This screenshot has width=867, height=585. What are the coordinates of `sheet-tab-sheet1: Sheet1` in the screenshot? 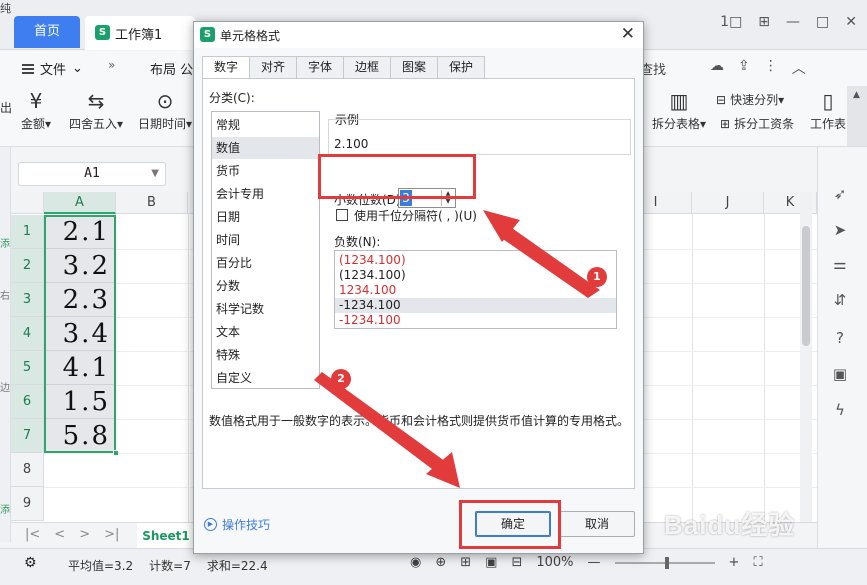 It's located at (166, 536).